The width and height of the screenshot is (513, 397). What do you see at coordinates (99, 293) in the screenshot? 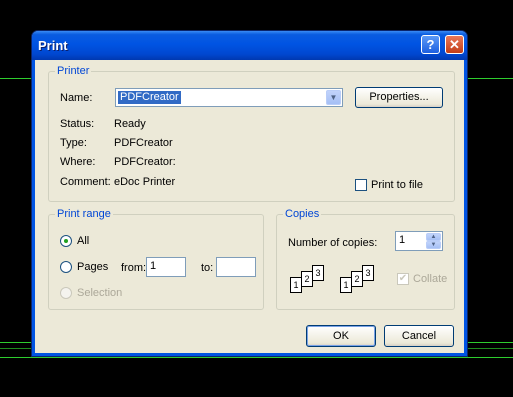
I see `selection-label: Selection` at bounding box center [99, 293].